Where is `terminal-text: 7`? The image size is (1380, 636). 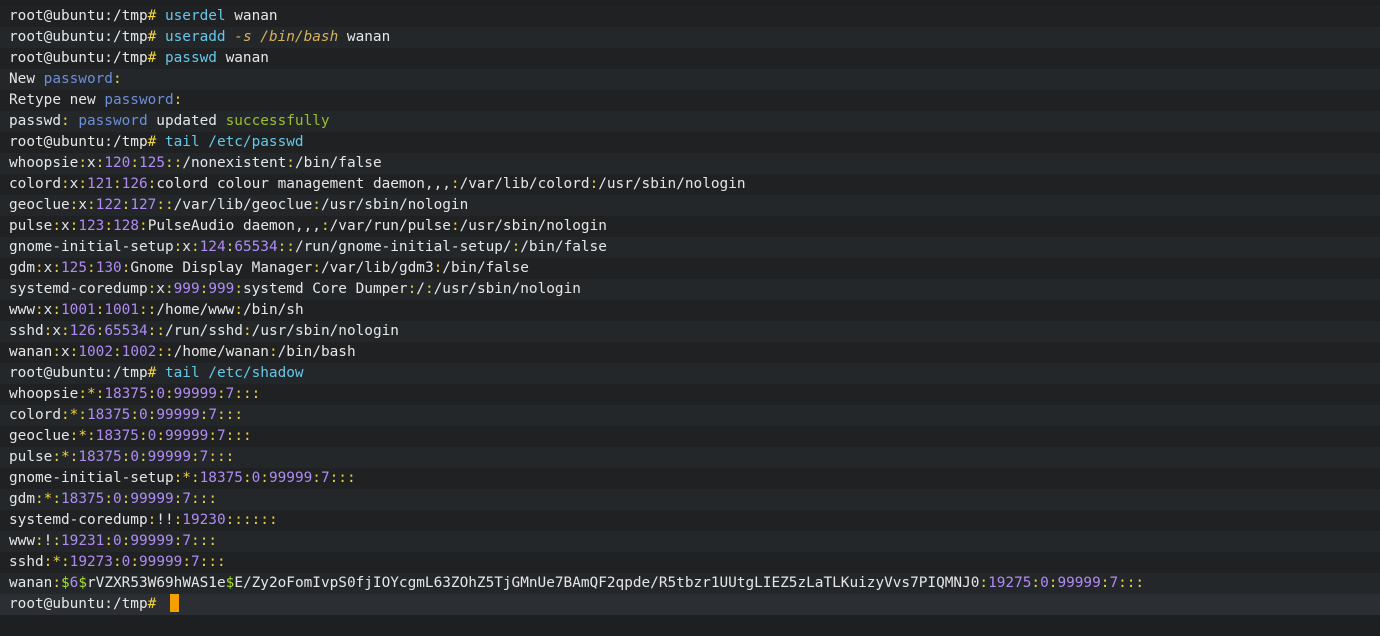
terminal-text: 7 is located at coordinates (195, 562).